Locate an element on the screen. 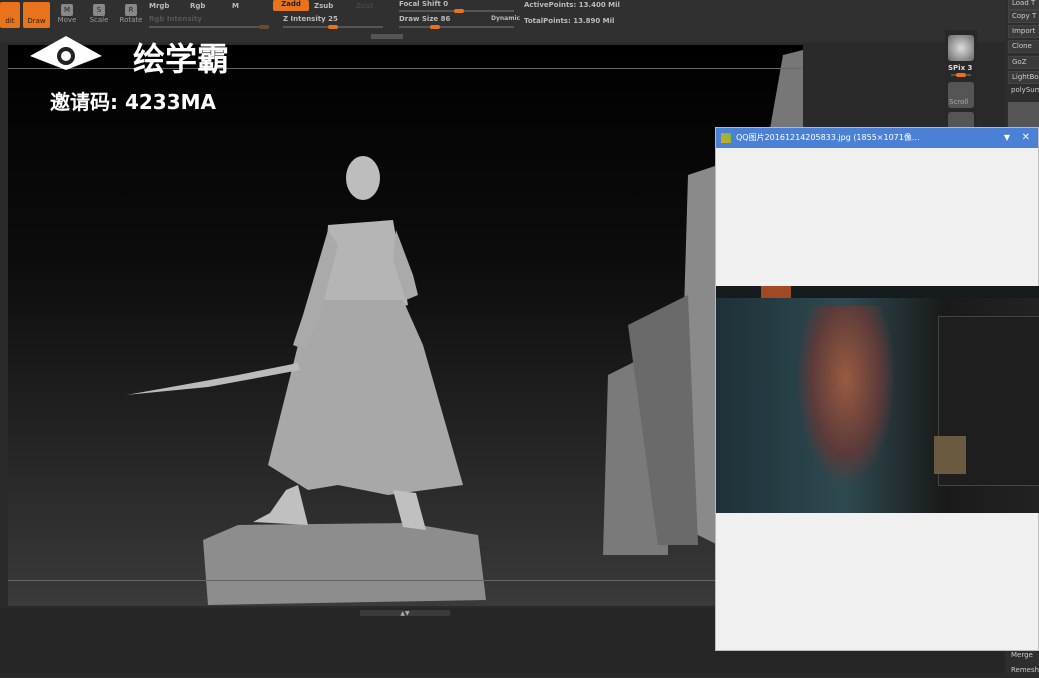 The height and width of the screenshot is (678, 1039). invite-code: 邀请码: 4233MA is located at coordinates (133, 102).